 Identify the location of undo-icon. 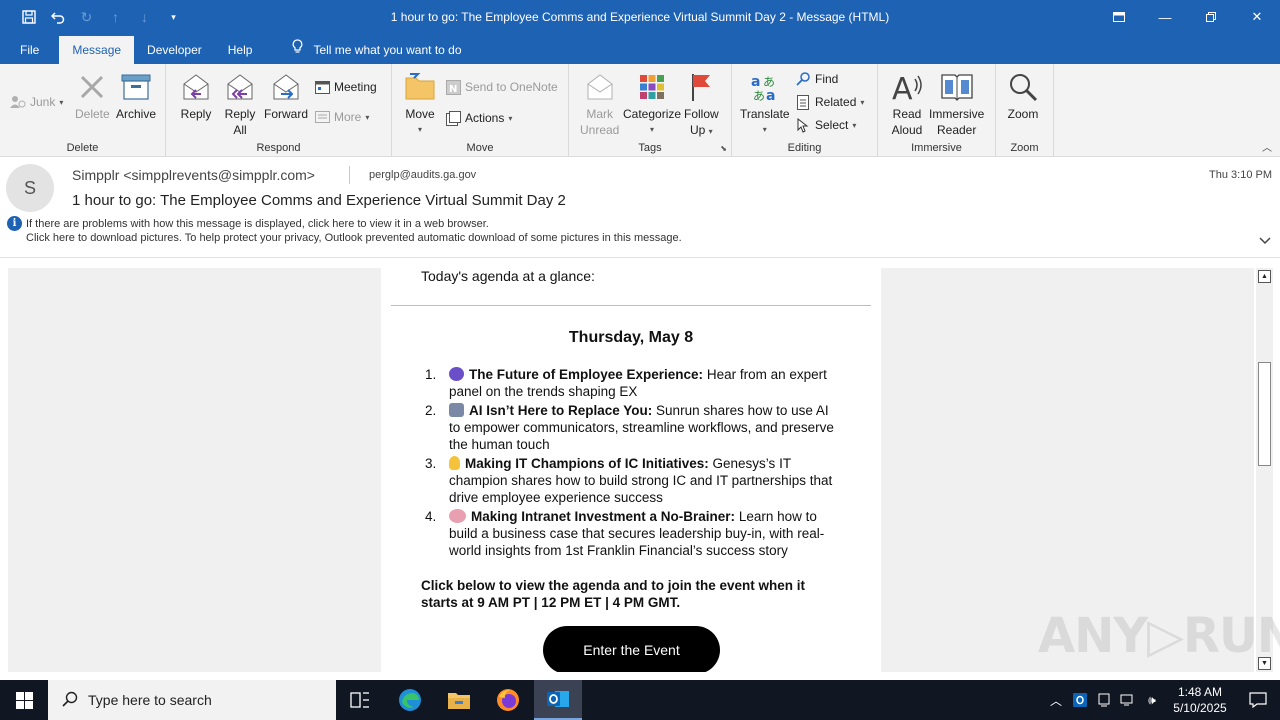
(57, 17).